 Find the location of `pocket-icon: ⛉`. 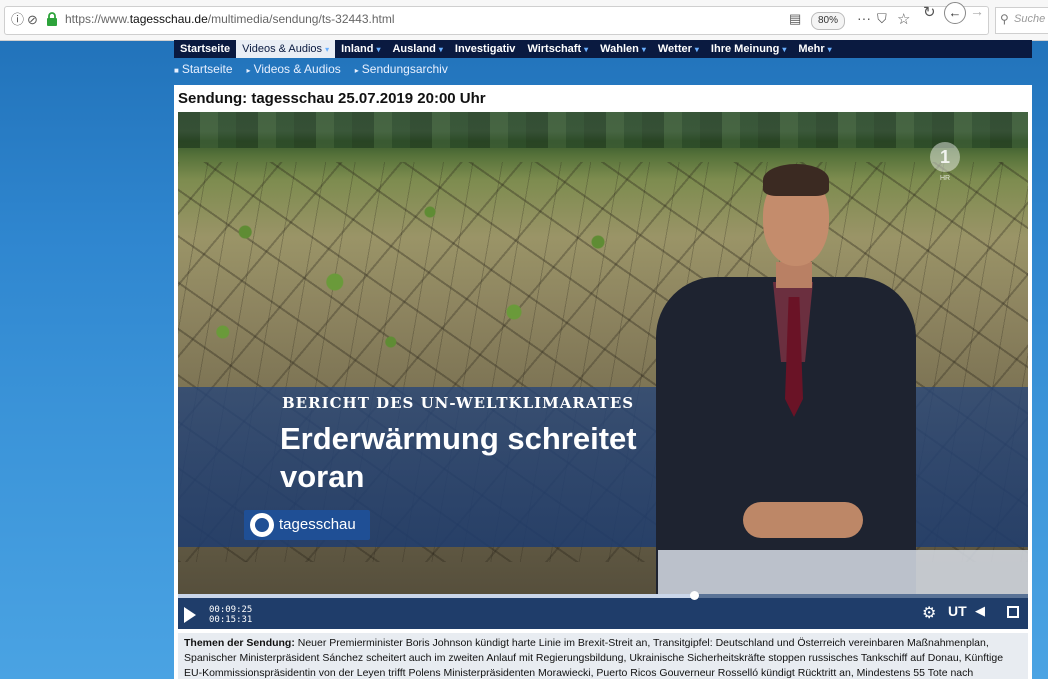

pocket-icon: ⛉ is located at coordinates (882, 19).